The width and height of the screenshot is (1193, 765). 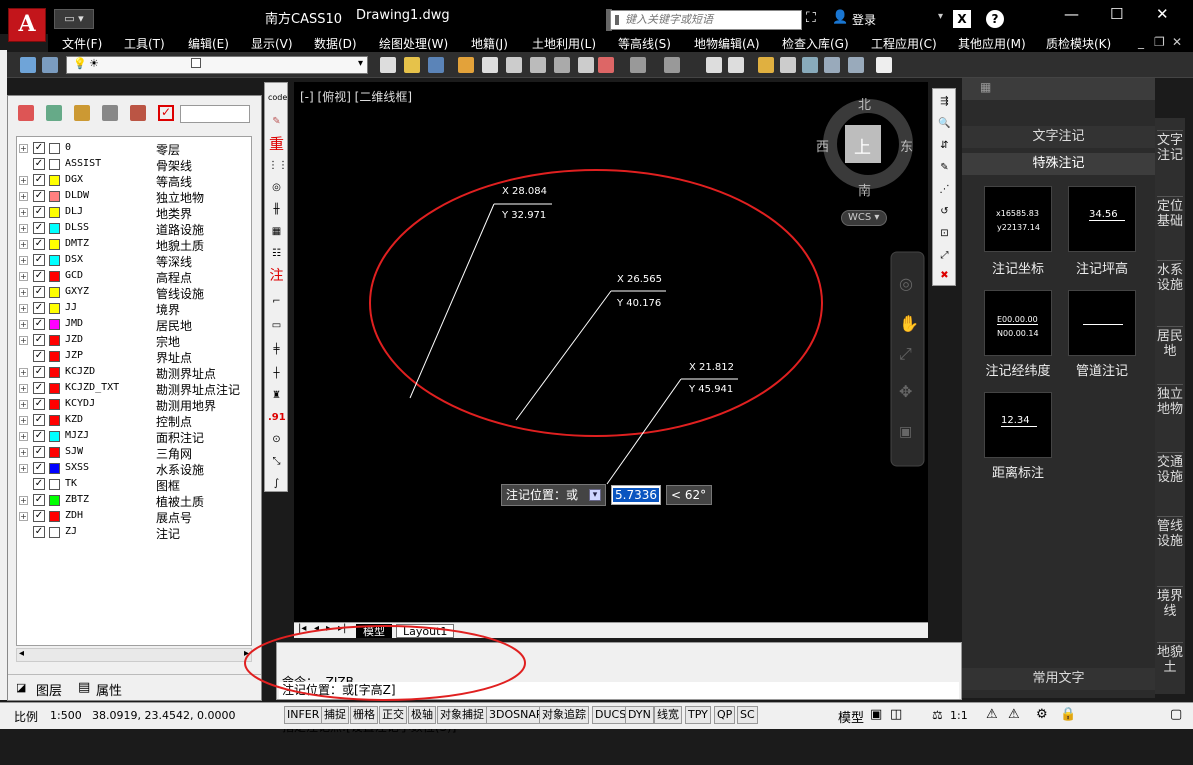 What do you see at coordinates (50, 65) in the screenshot?
I see `layer-state-icon` at bounding box center [50, 65].